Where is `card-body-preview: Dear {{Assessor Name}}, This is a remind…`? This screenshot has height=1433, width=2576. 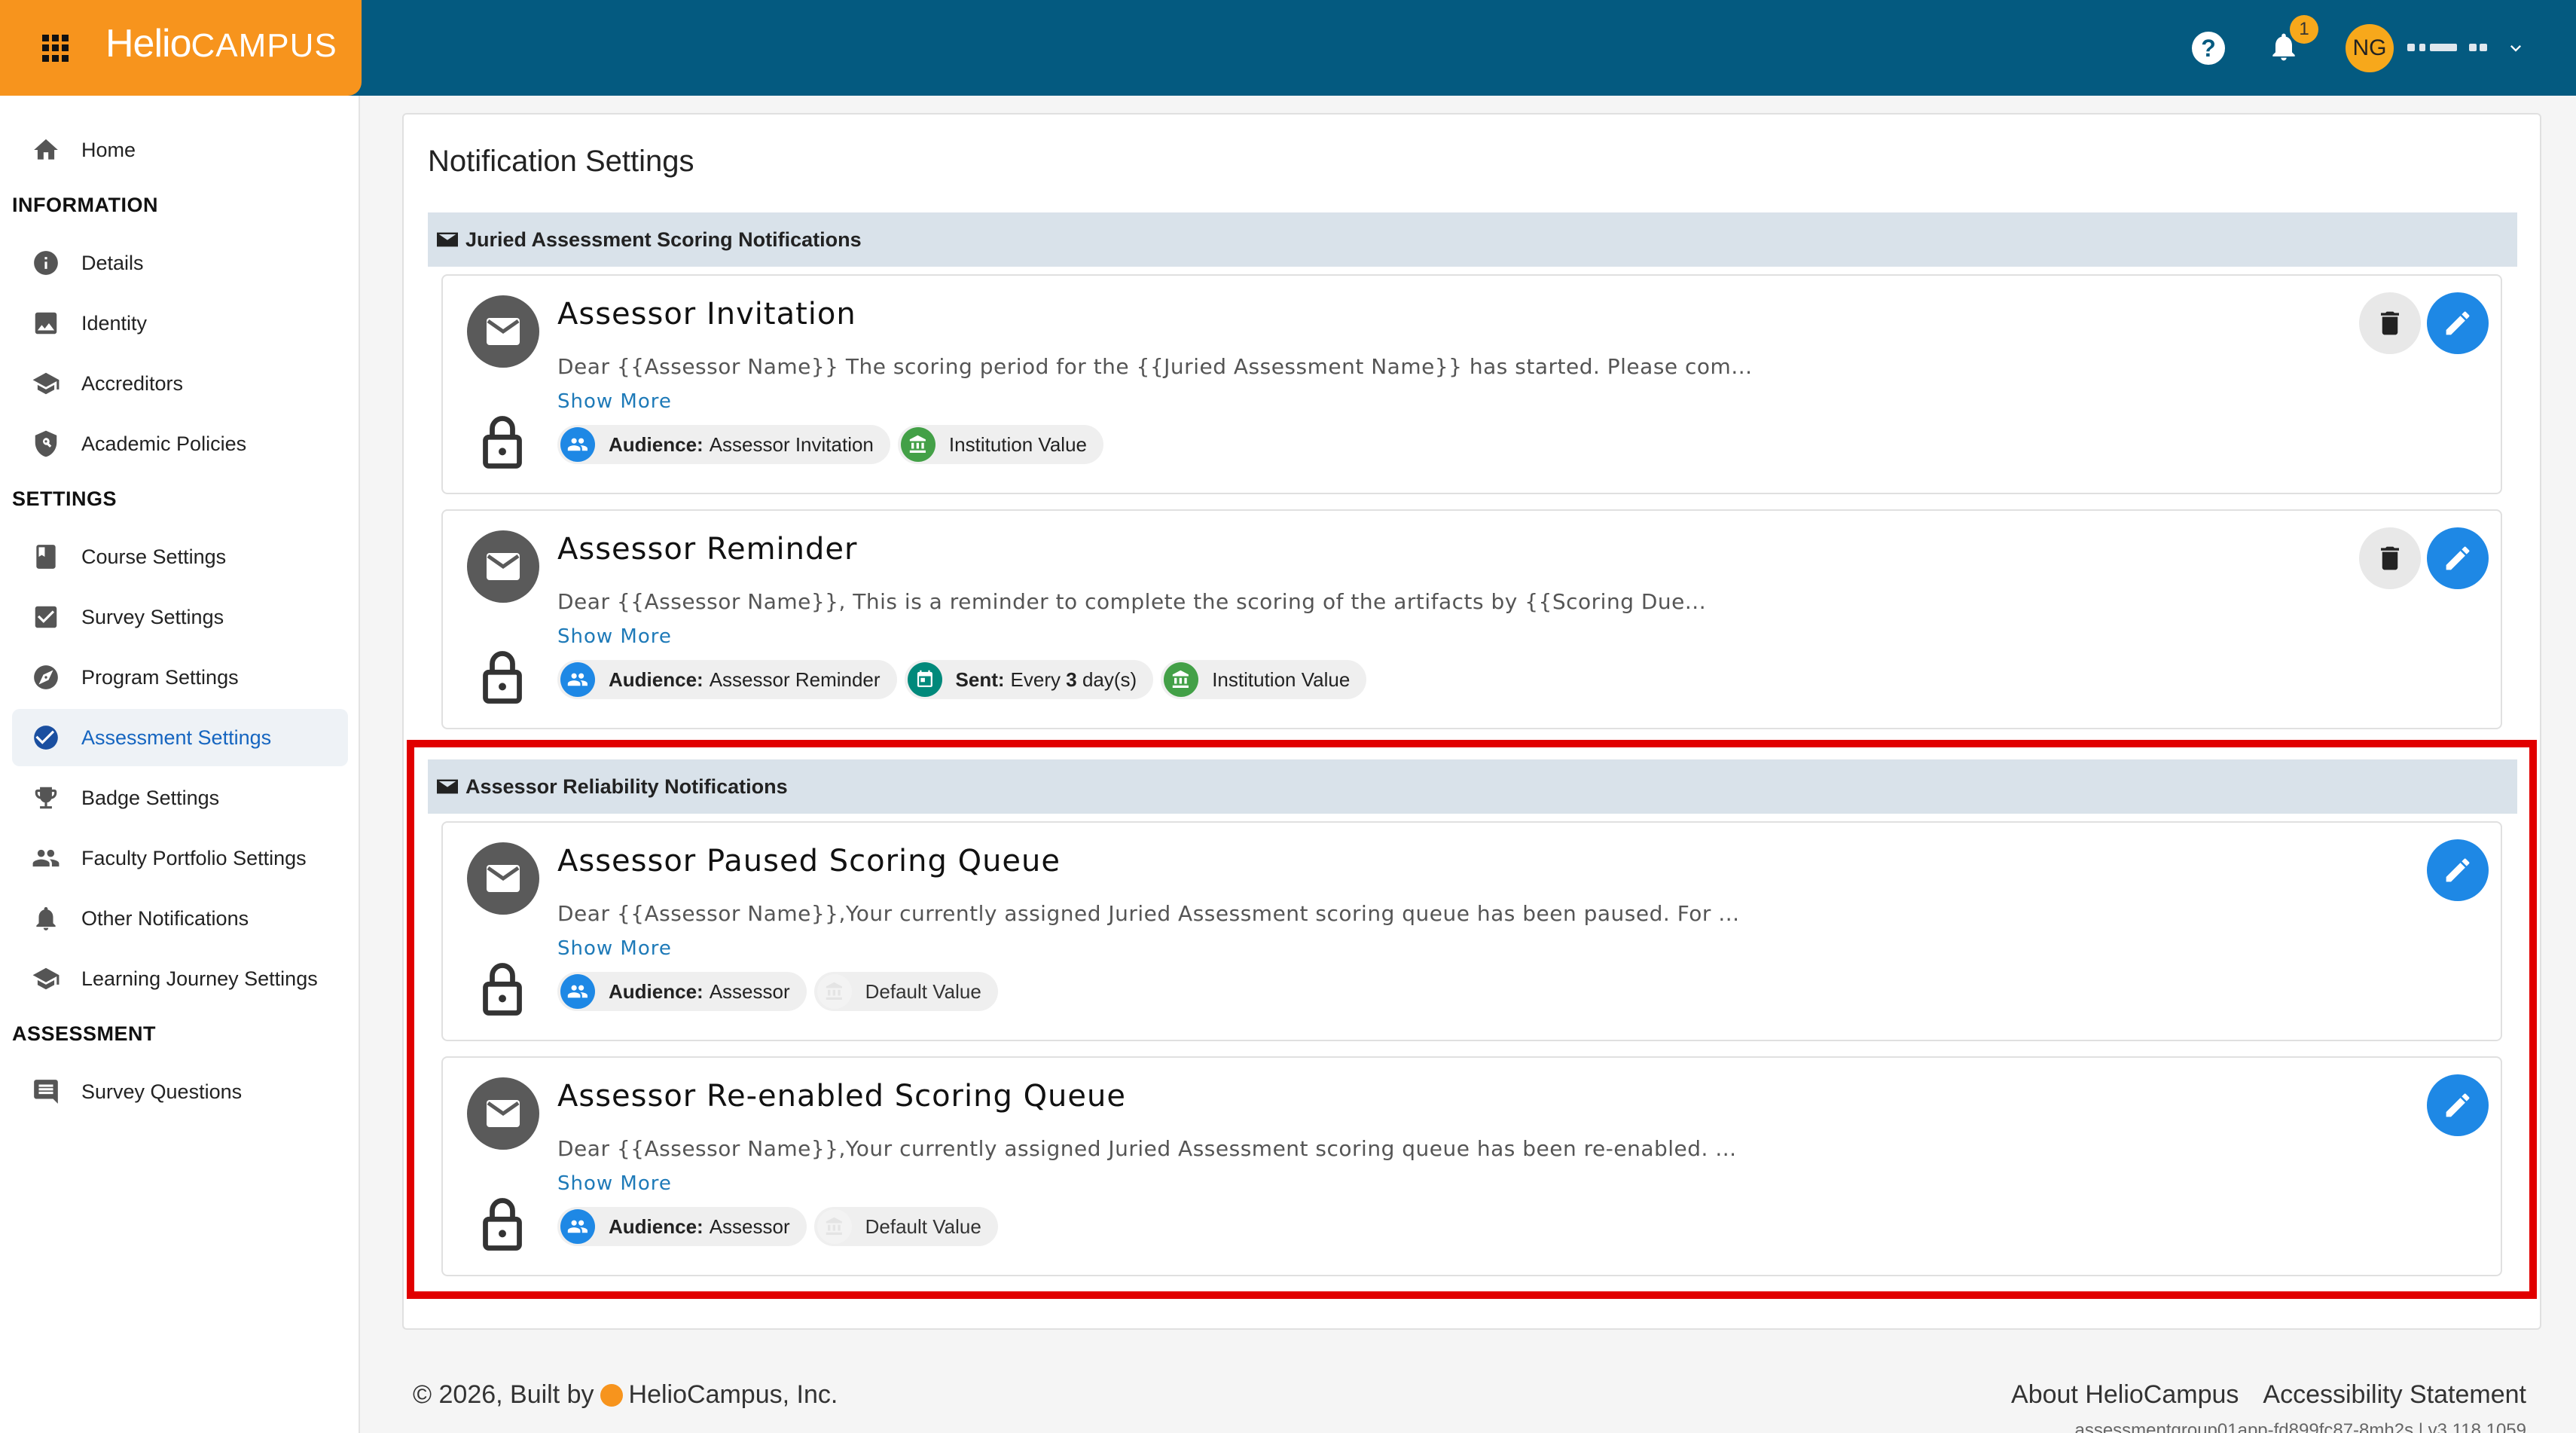 card-body-preview: Dear {{Assessor Name}}, This is a remind… is located at coordinates (1132, 601).